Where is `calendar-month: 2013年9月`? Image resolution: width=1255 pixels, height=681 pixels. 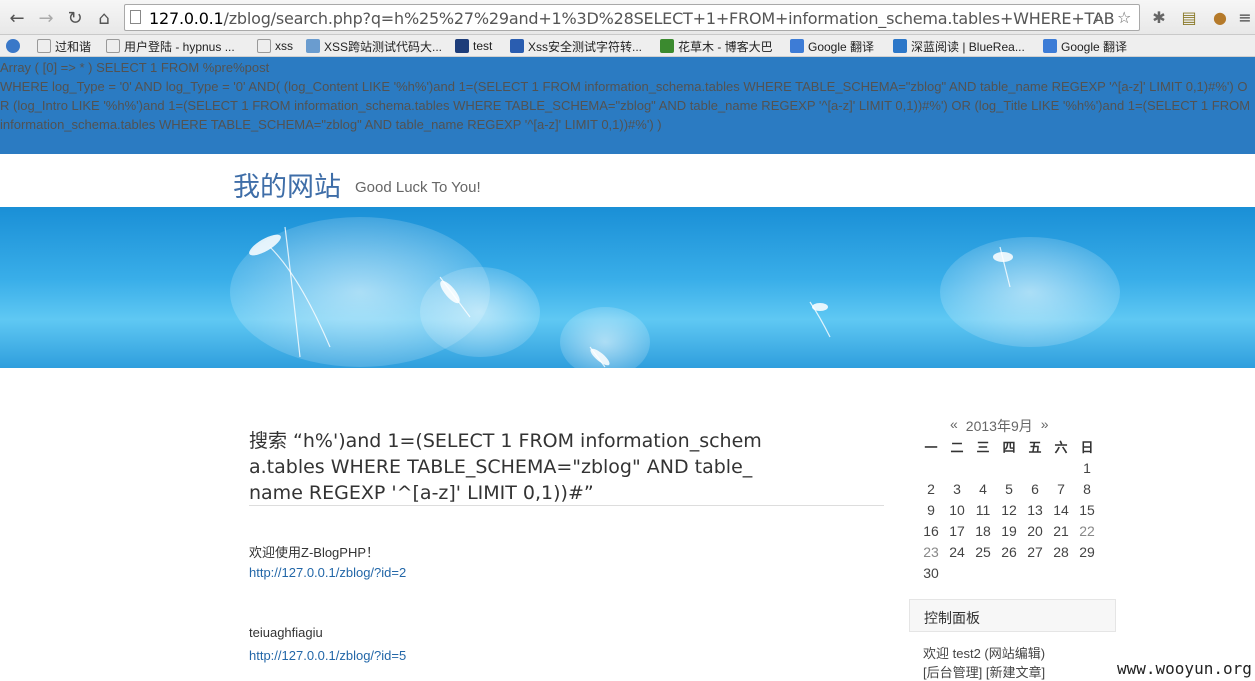 calendar-month: 2013年9月 is located at coordinates (999, 426).